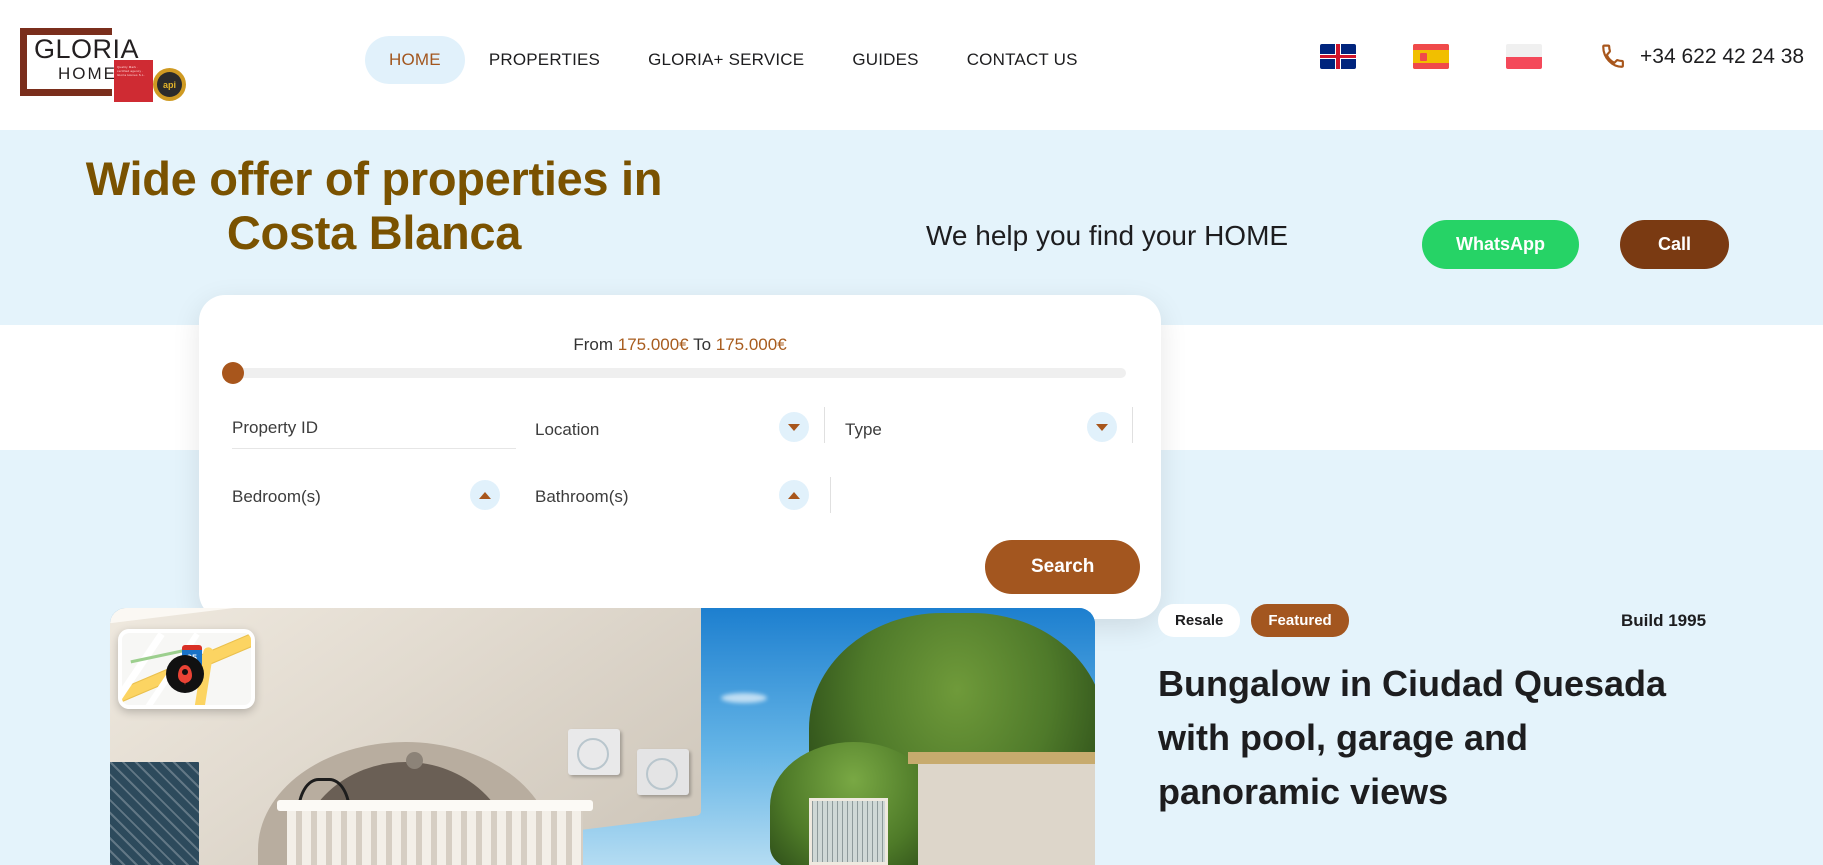 The width and height of the screenshot is (1823, 865). Describe the element at coordinates (1338, 56) in the screenshot. I see `flag-uk-icon` at that location.